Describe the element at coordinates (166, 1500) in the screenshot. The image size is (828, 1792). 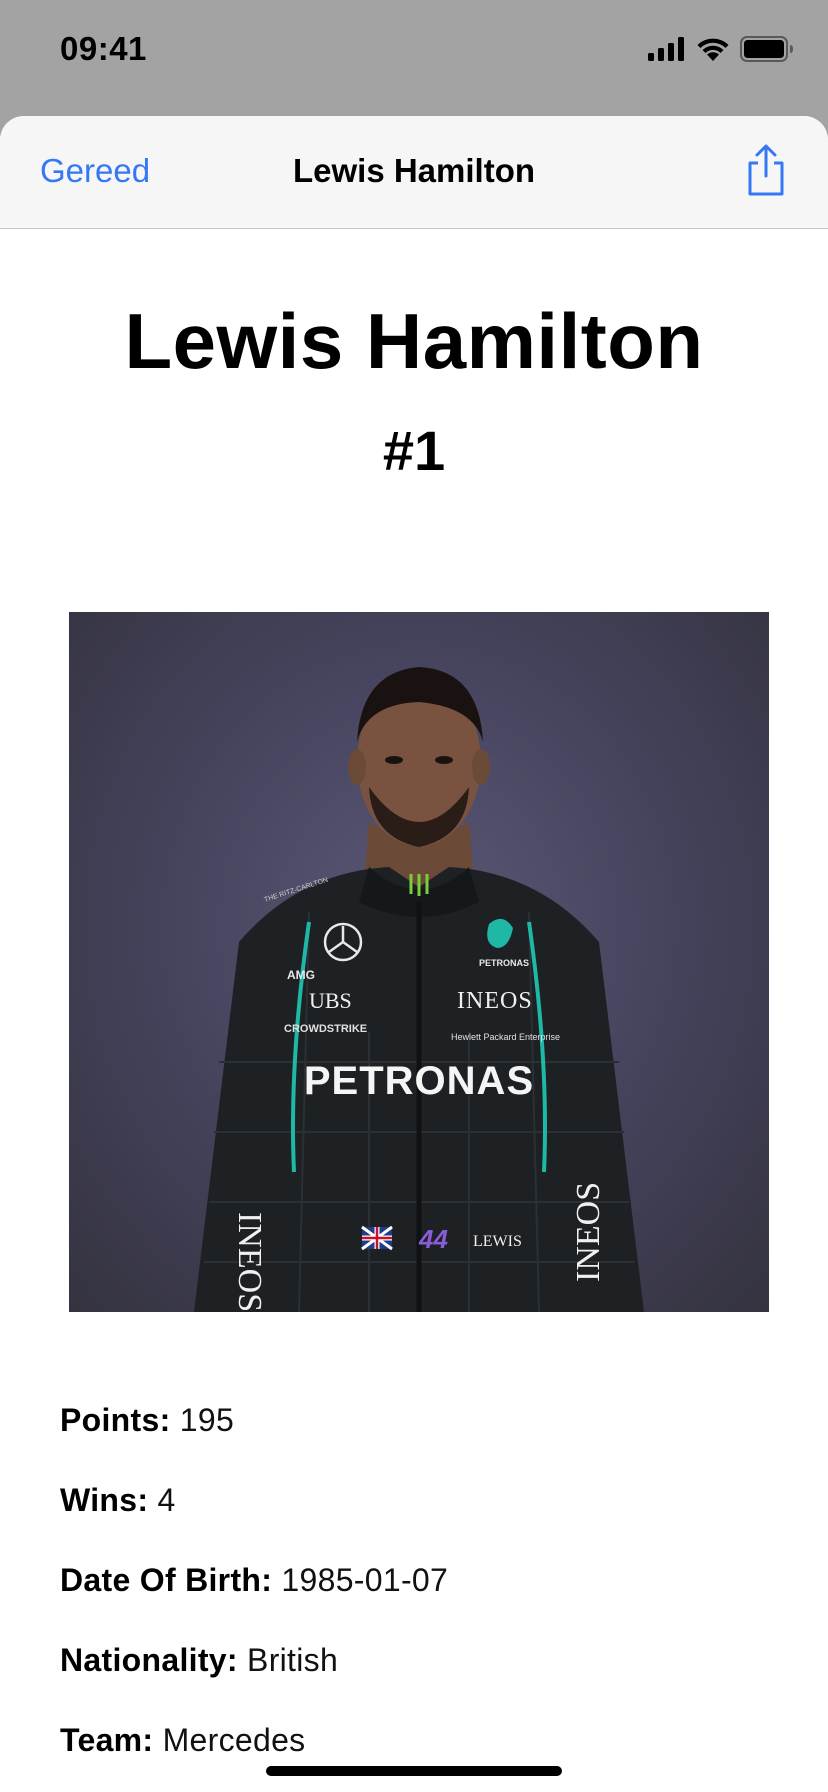
I see `stat-value: 4` at that location.